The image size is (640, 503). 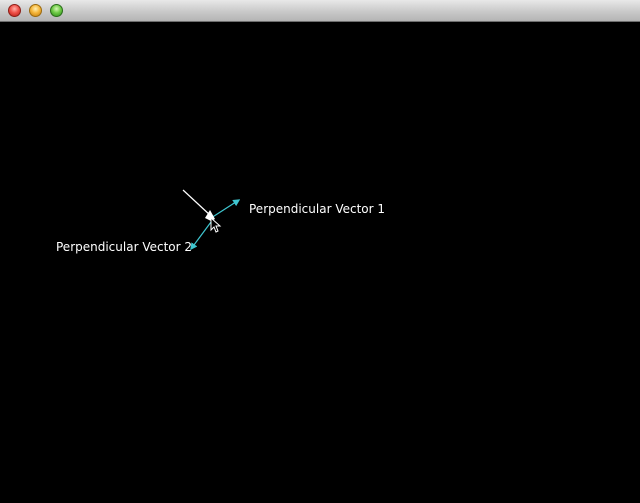 What do you see at coordinates (317, 209) in the screenshot?
I see `perpendicular-vector-1-label: Perpendicular Vector 1` at bounding box center [317, 209].